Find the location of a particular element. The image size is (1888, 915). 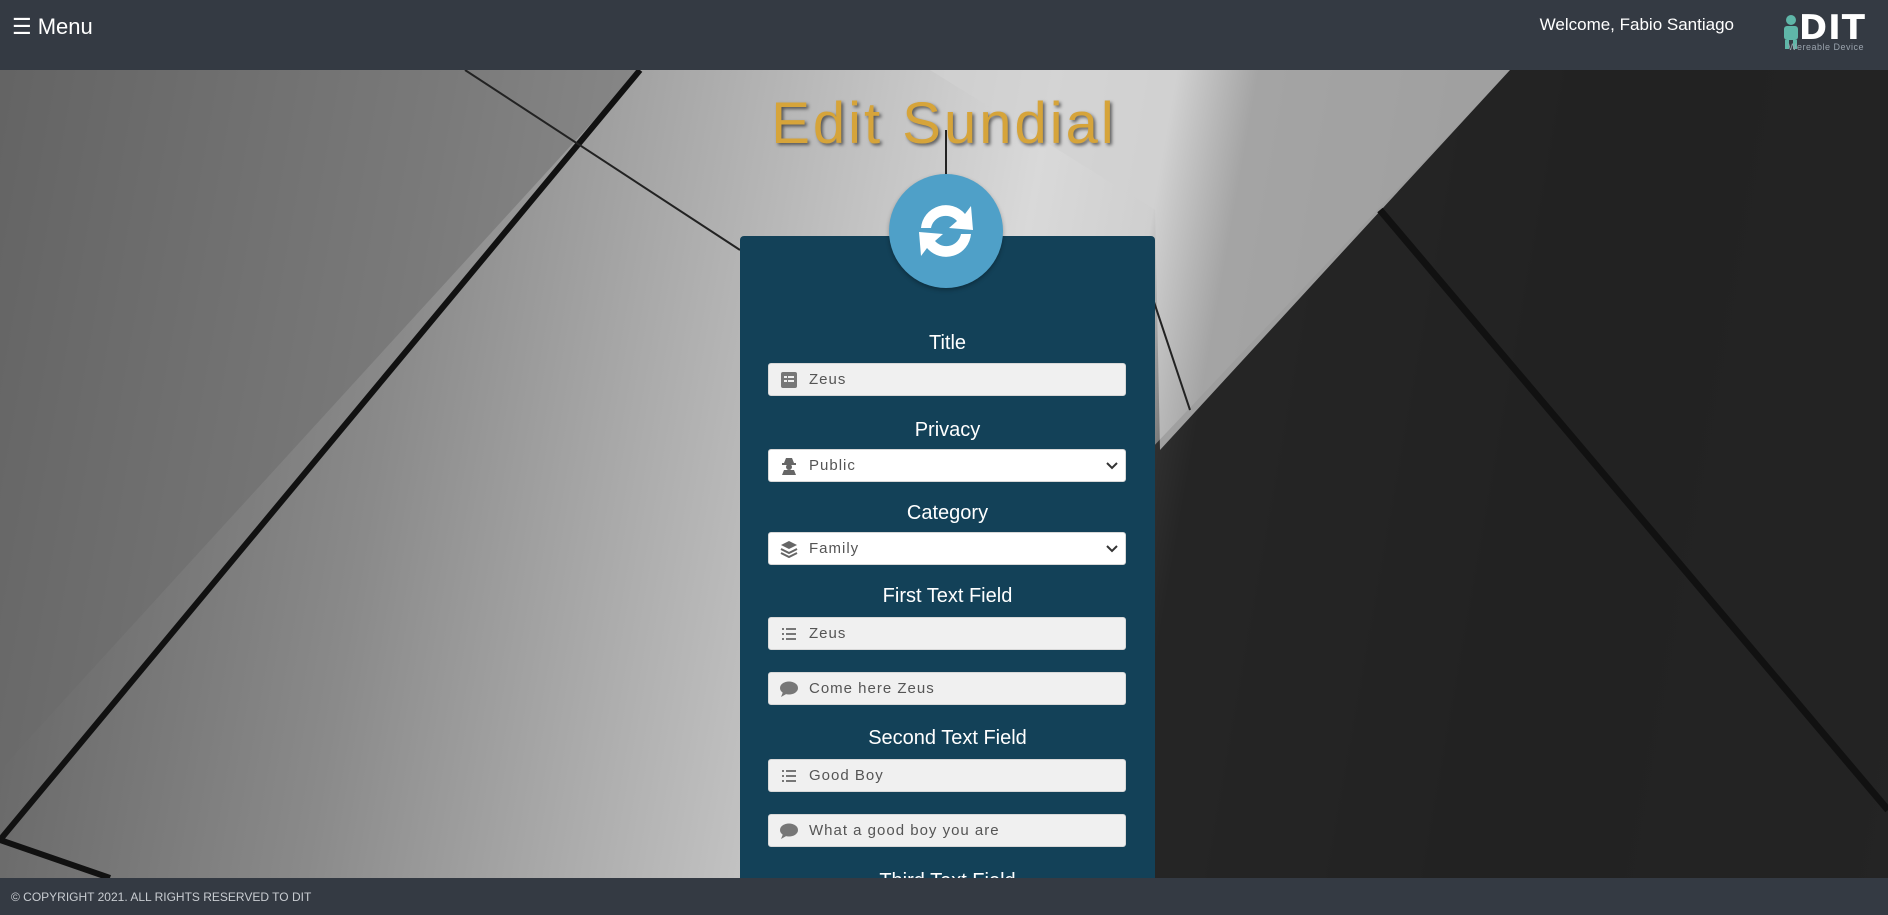

second-text-message-input: What a good boy you are is located at coordinates (947, 830).